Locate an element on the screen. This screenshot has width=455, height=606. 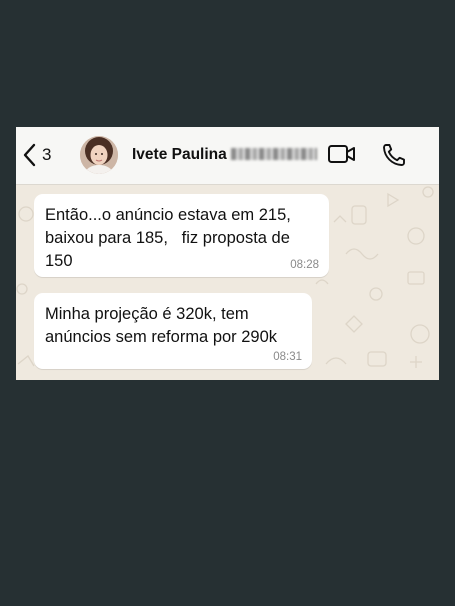
redacted-name-suffix is located at coordinates (273, 154).